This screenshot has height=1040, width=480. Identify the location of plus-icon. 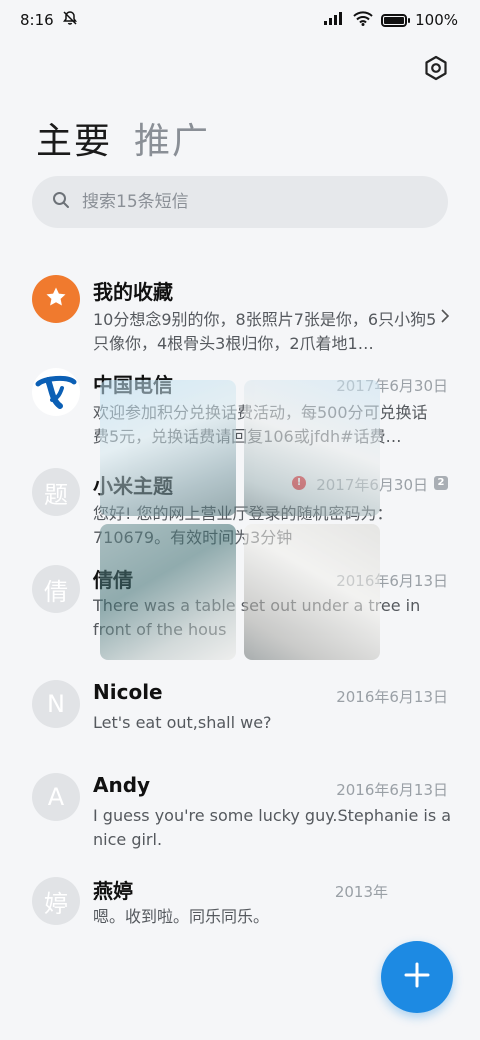
(417, 977).